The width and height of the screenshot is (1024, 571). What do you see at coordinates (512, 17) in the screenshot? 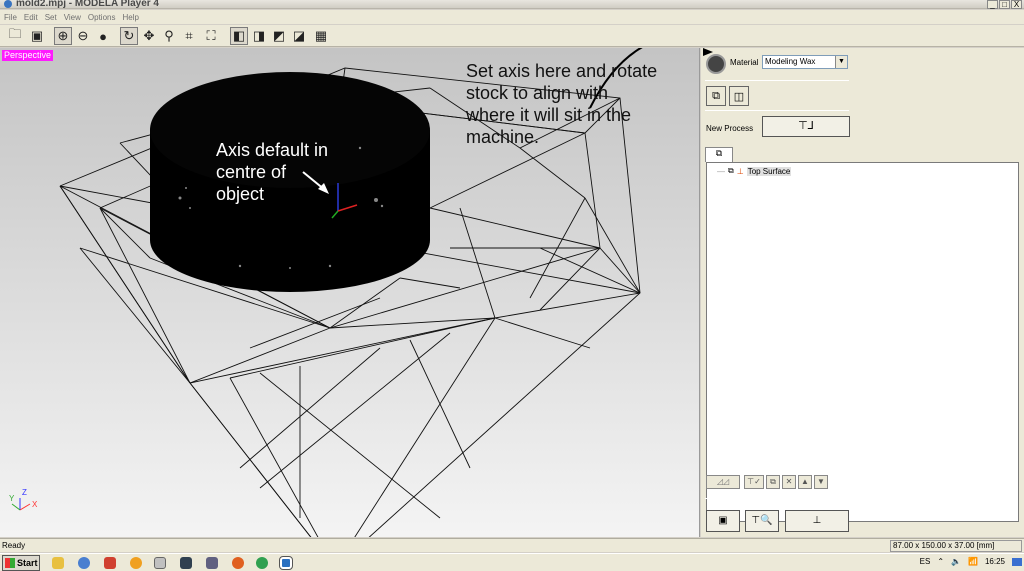
I see `menu-bar: File Edit Set View Options Help` at bounding box center [512, 17].